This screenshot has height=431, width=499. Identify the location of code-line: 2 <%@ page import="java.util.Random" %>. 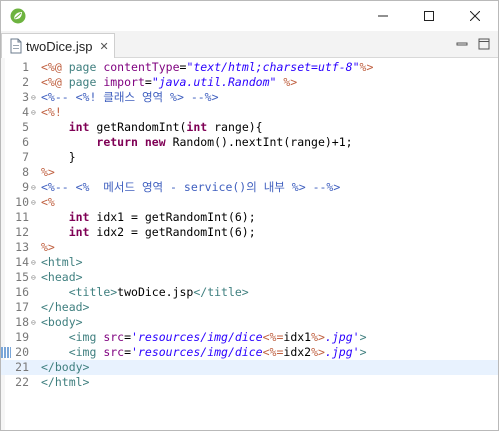
(249, 82).